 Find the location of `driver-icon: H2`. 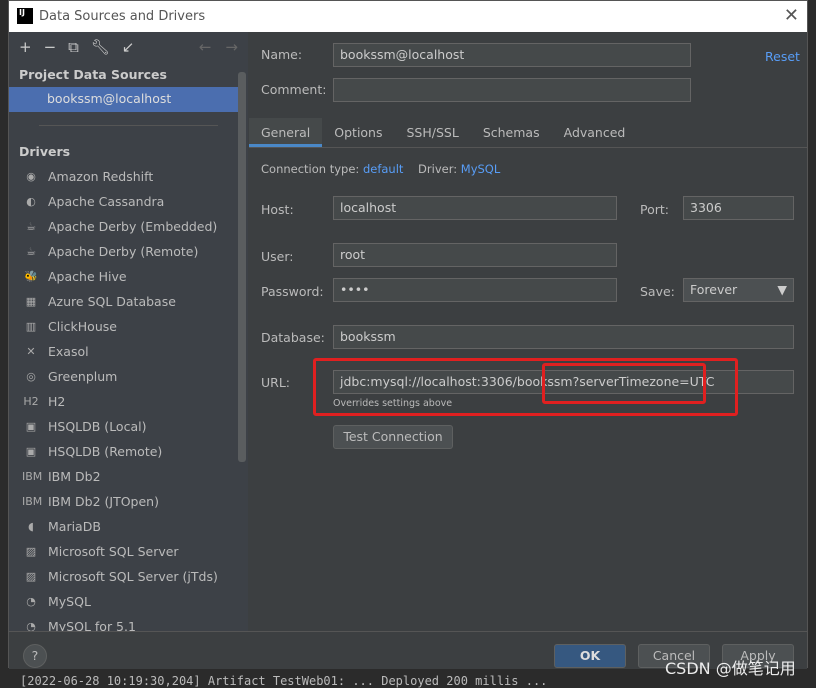

driver-icon: H2 is located at coordinates (31, 401).